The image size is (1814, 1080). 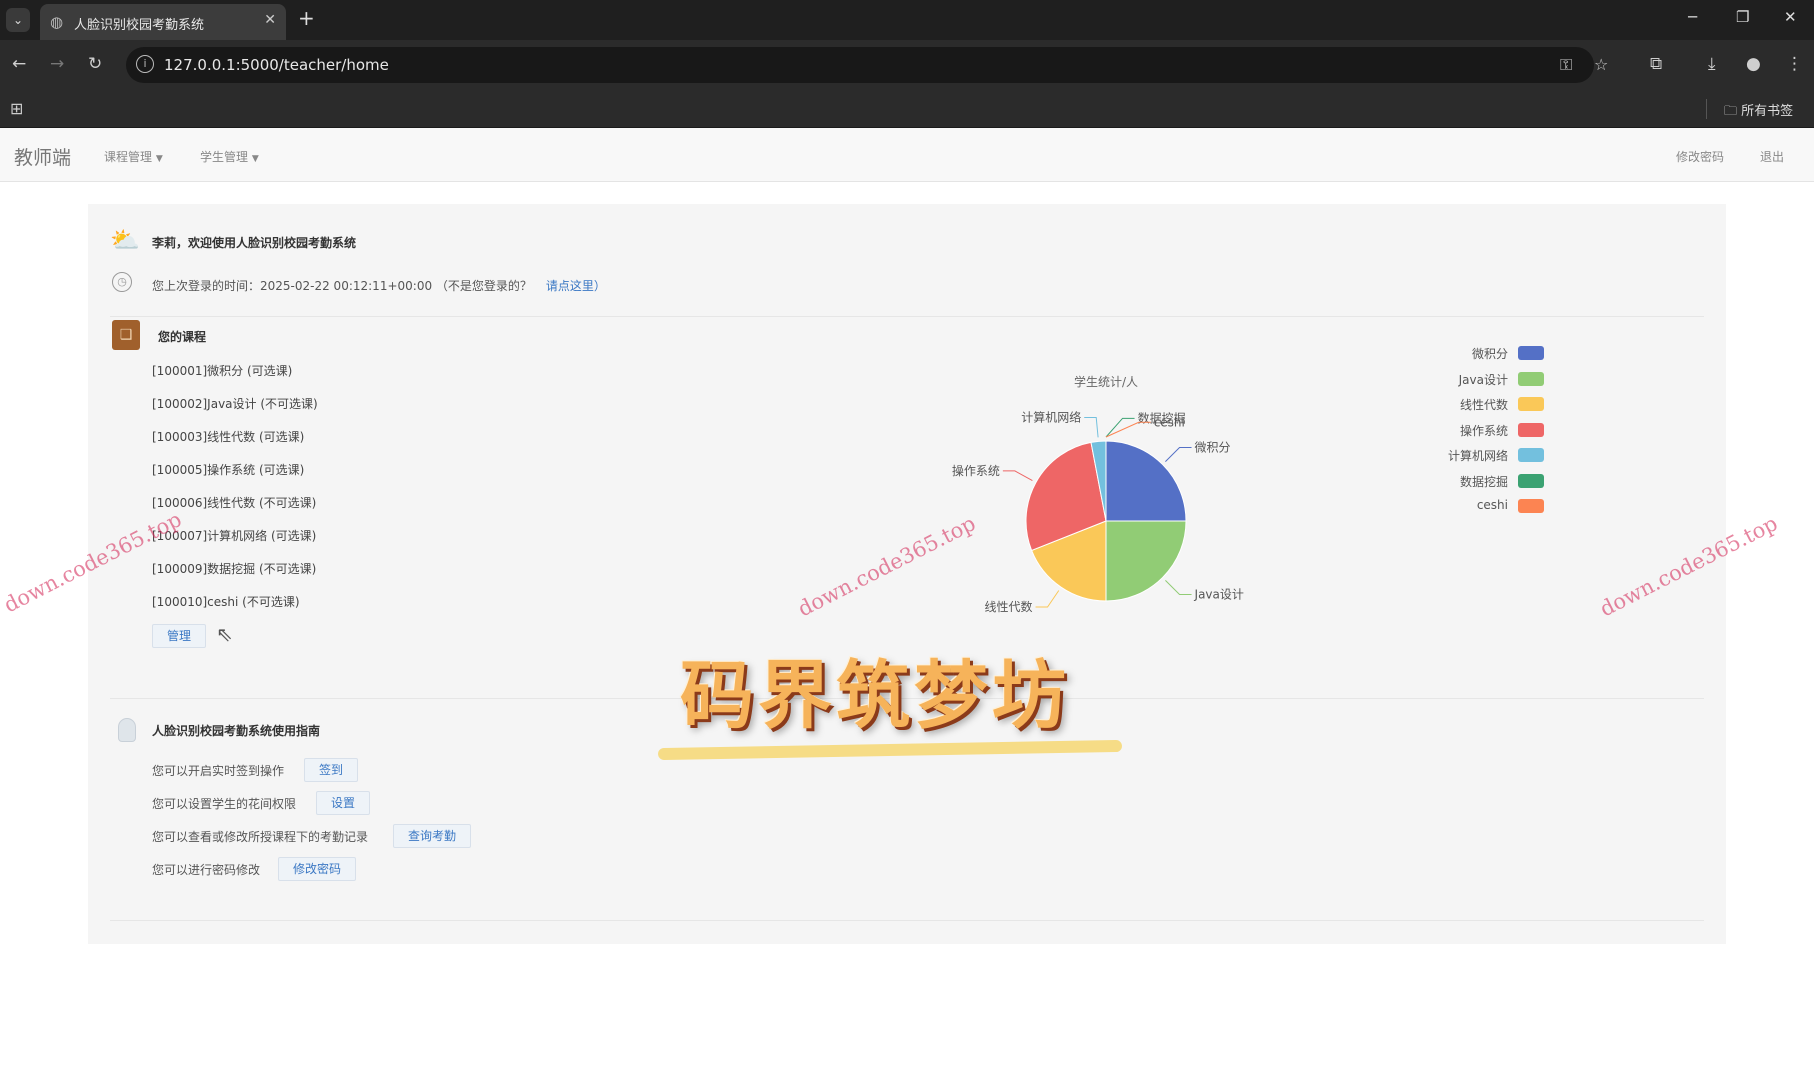 I want to click on browser-tab: ◍ 人脸识别校园考勤系统 ✕, so click(x=163, y=22).